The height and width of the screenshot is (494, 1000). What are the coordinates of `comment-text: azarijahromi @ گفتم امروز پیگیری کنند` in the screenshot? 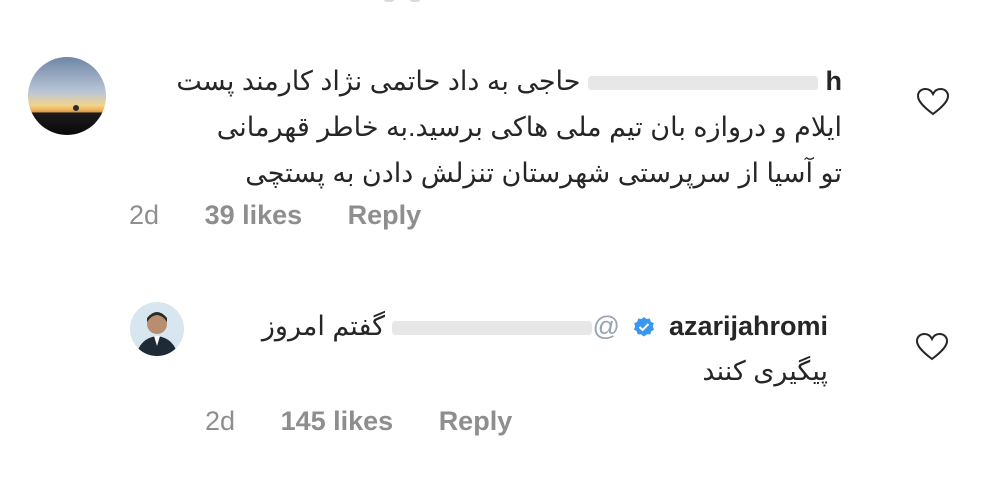 It's located at (478, 348).